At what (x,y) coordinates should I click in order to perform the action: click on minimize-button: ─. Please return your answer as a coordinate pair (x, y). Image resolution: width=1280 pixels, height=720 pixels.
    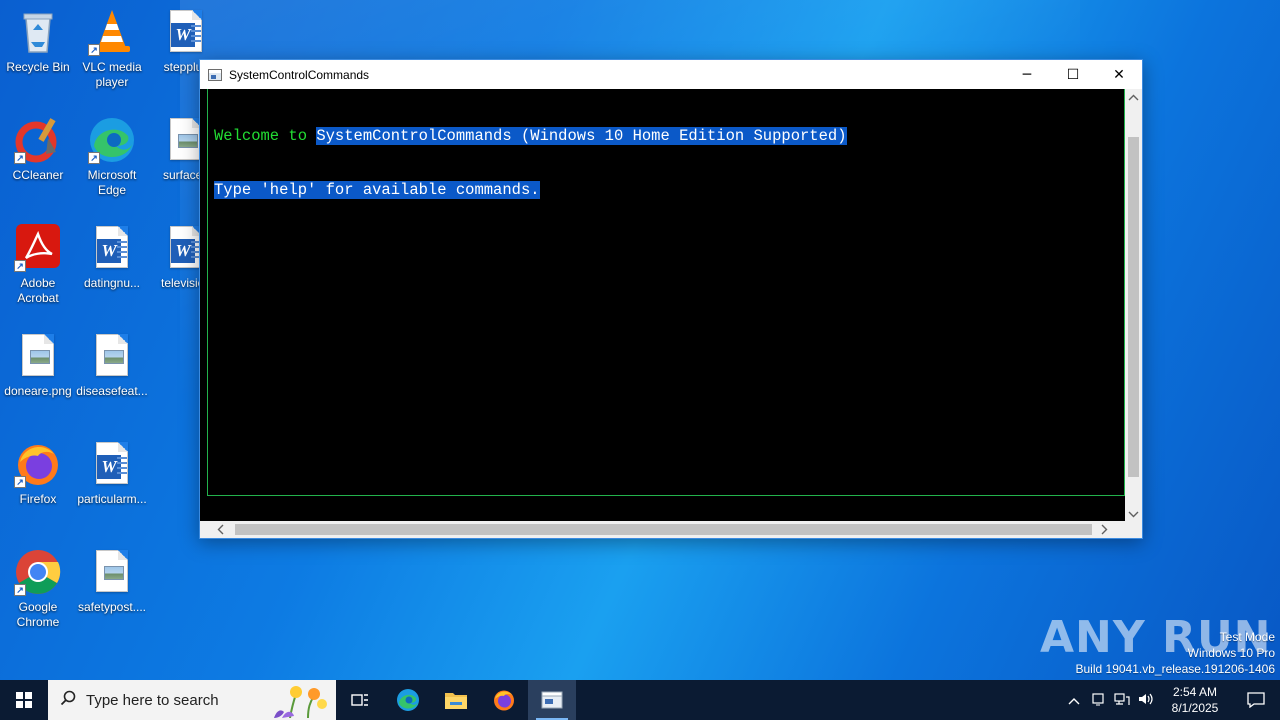
    Looking at the image, I should click on (1027, 74).